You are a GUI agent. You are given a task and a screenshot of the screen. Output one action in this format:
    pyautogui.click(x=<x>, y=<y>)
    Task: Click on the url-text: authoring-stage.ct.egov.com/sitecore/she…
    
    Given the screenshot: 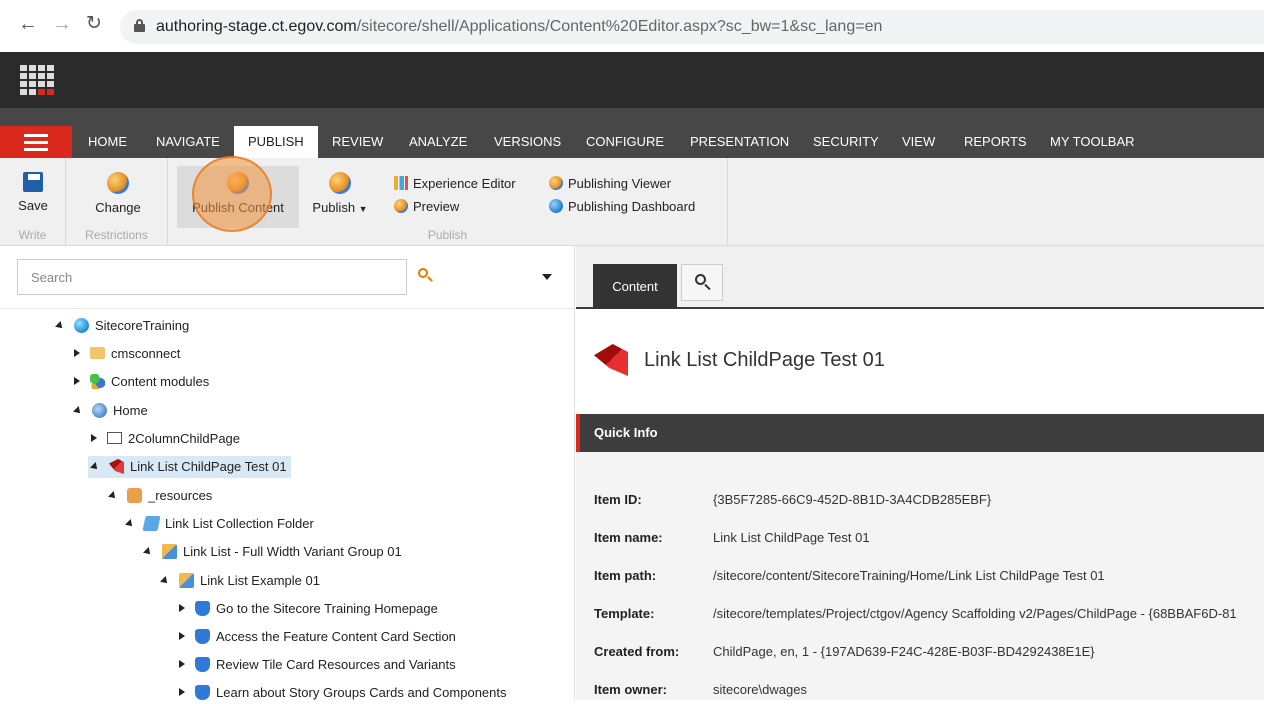 What is the action you would take?
    pyautogui.click(x=519, y=27)
    